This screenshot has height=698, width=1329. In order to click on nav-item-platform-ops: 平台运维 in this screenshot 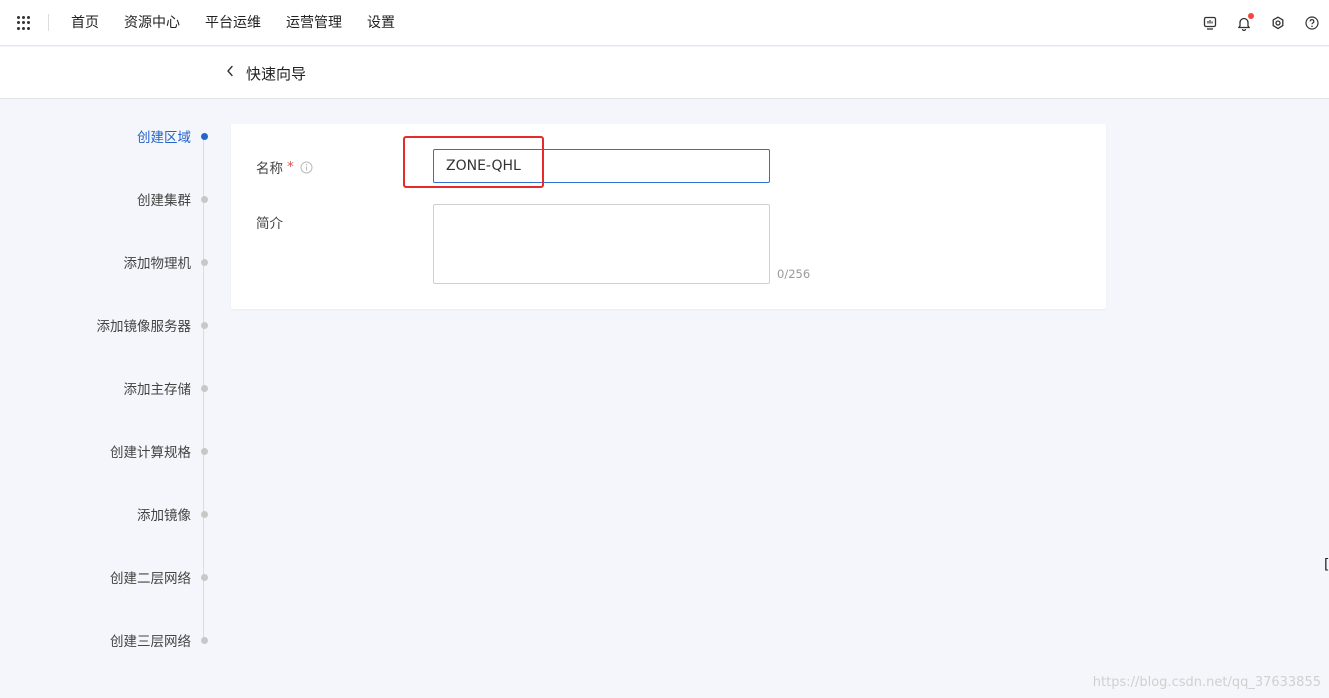, I will do `click(233, 23)`.